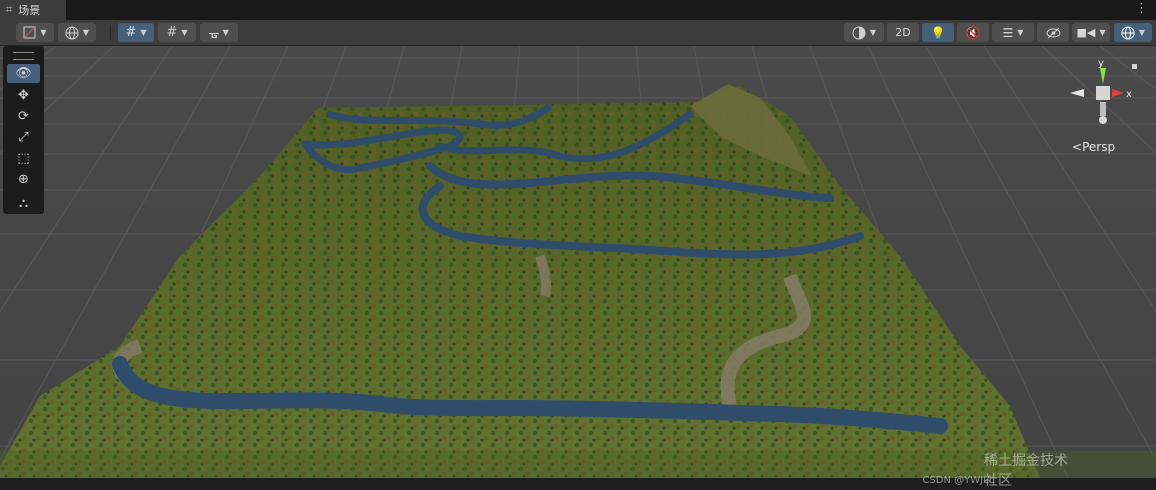 The image size is (1156, 490). What do you see at coordinates (9, 9) in the screenshot?
I see `grid-icon: ⌗` at bounding box center [9, 9].